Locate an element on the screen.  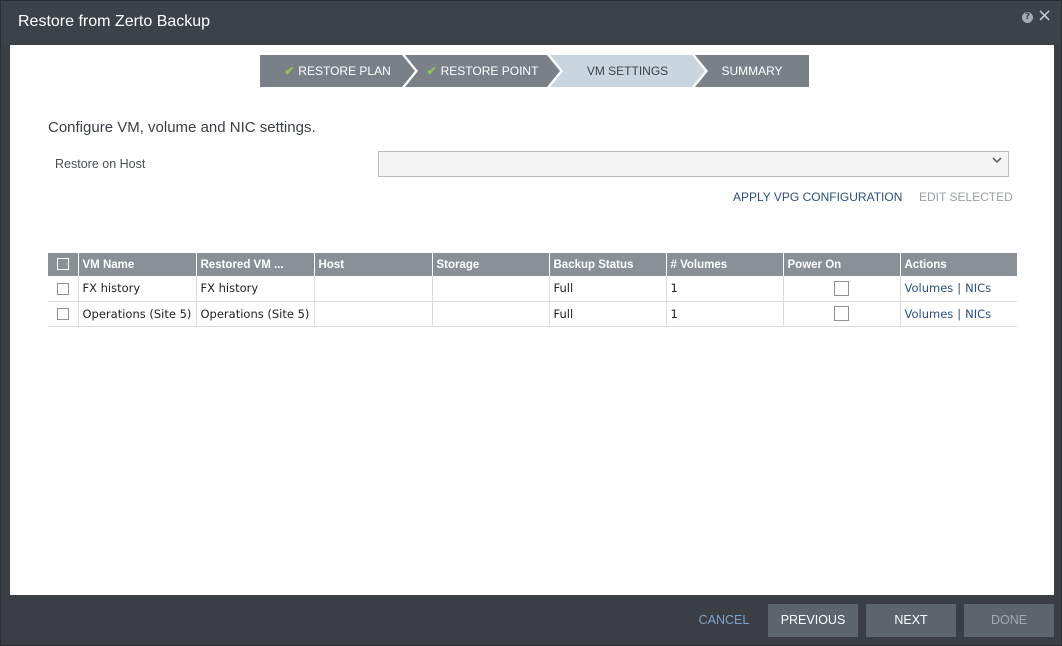
col-power-on: Power On is located at coordinates (841, 264).